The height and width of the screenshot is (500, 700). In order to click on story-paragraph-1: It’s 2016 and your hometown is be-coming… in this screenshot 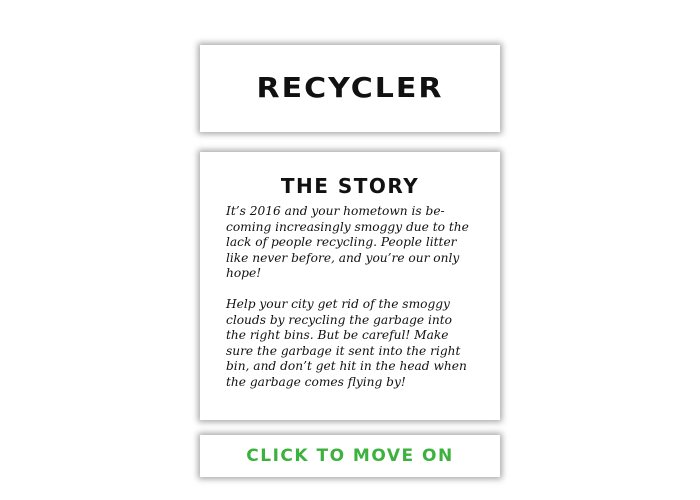, I will do `click(347, 242)`.